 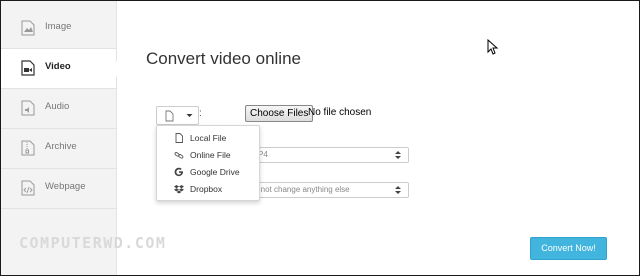 I want to click on sidebar-item-audio: Audio, so click(x=58, y=109).